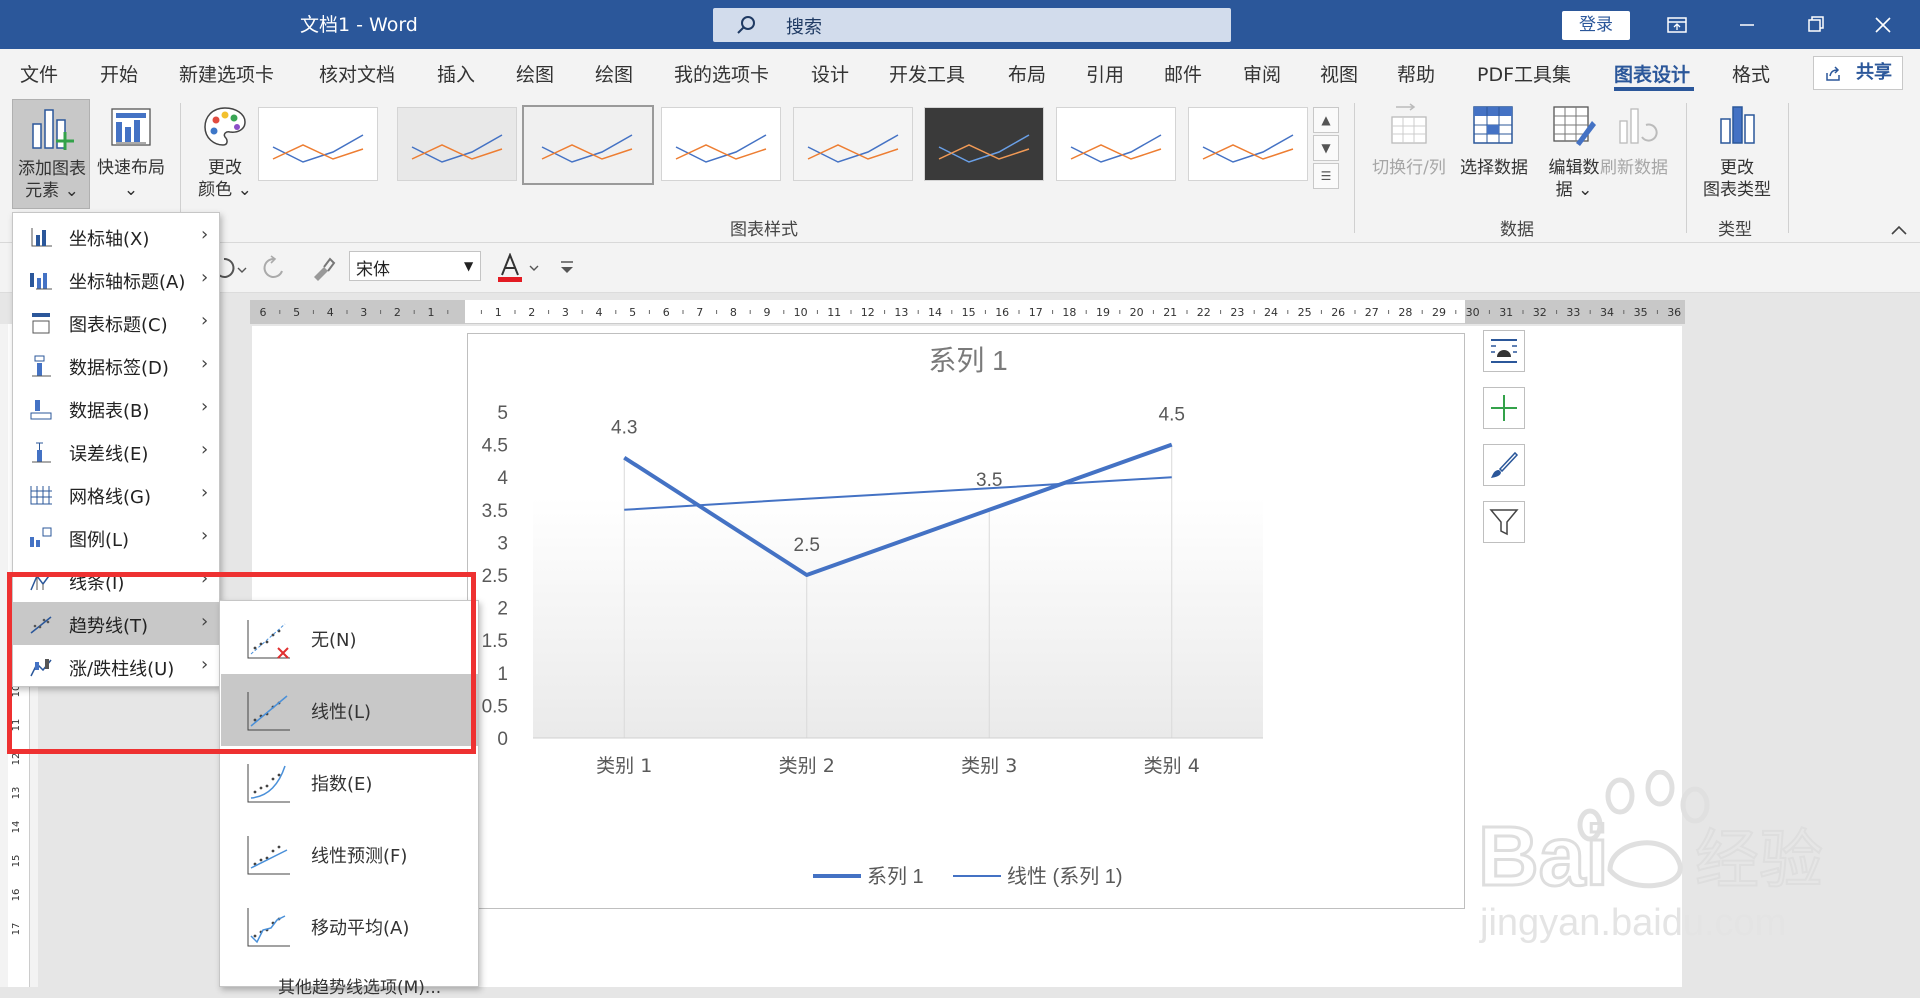 The width and height of the screenshot is (1920, 998). Describe the element at coordinates (1326, 176) in the screenshot. I see `gallery-more-icon: ☰` at that location.